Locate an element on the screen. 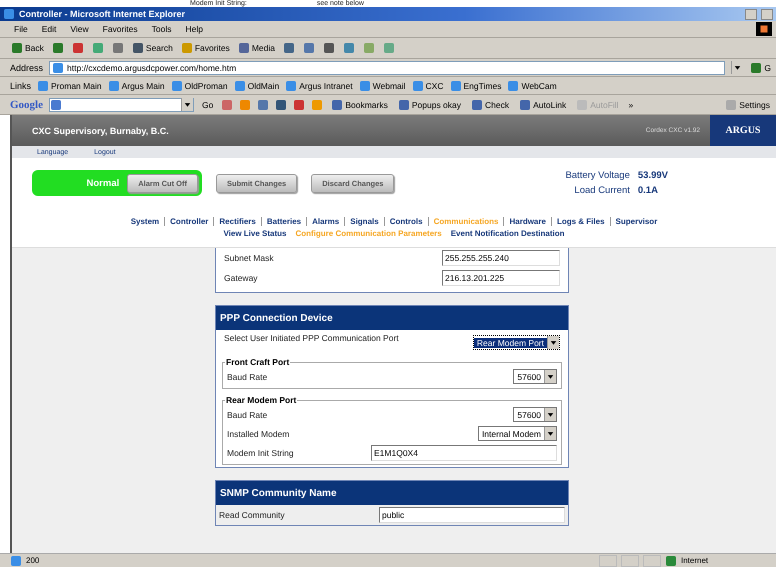  group-title: Front Craft Port is located at coordinates (257, 362).